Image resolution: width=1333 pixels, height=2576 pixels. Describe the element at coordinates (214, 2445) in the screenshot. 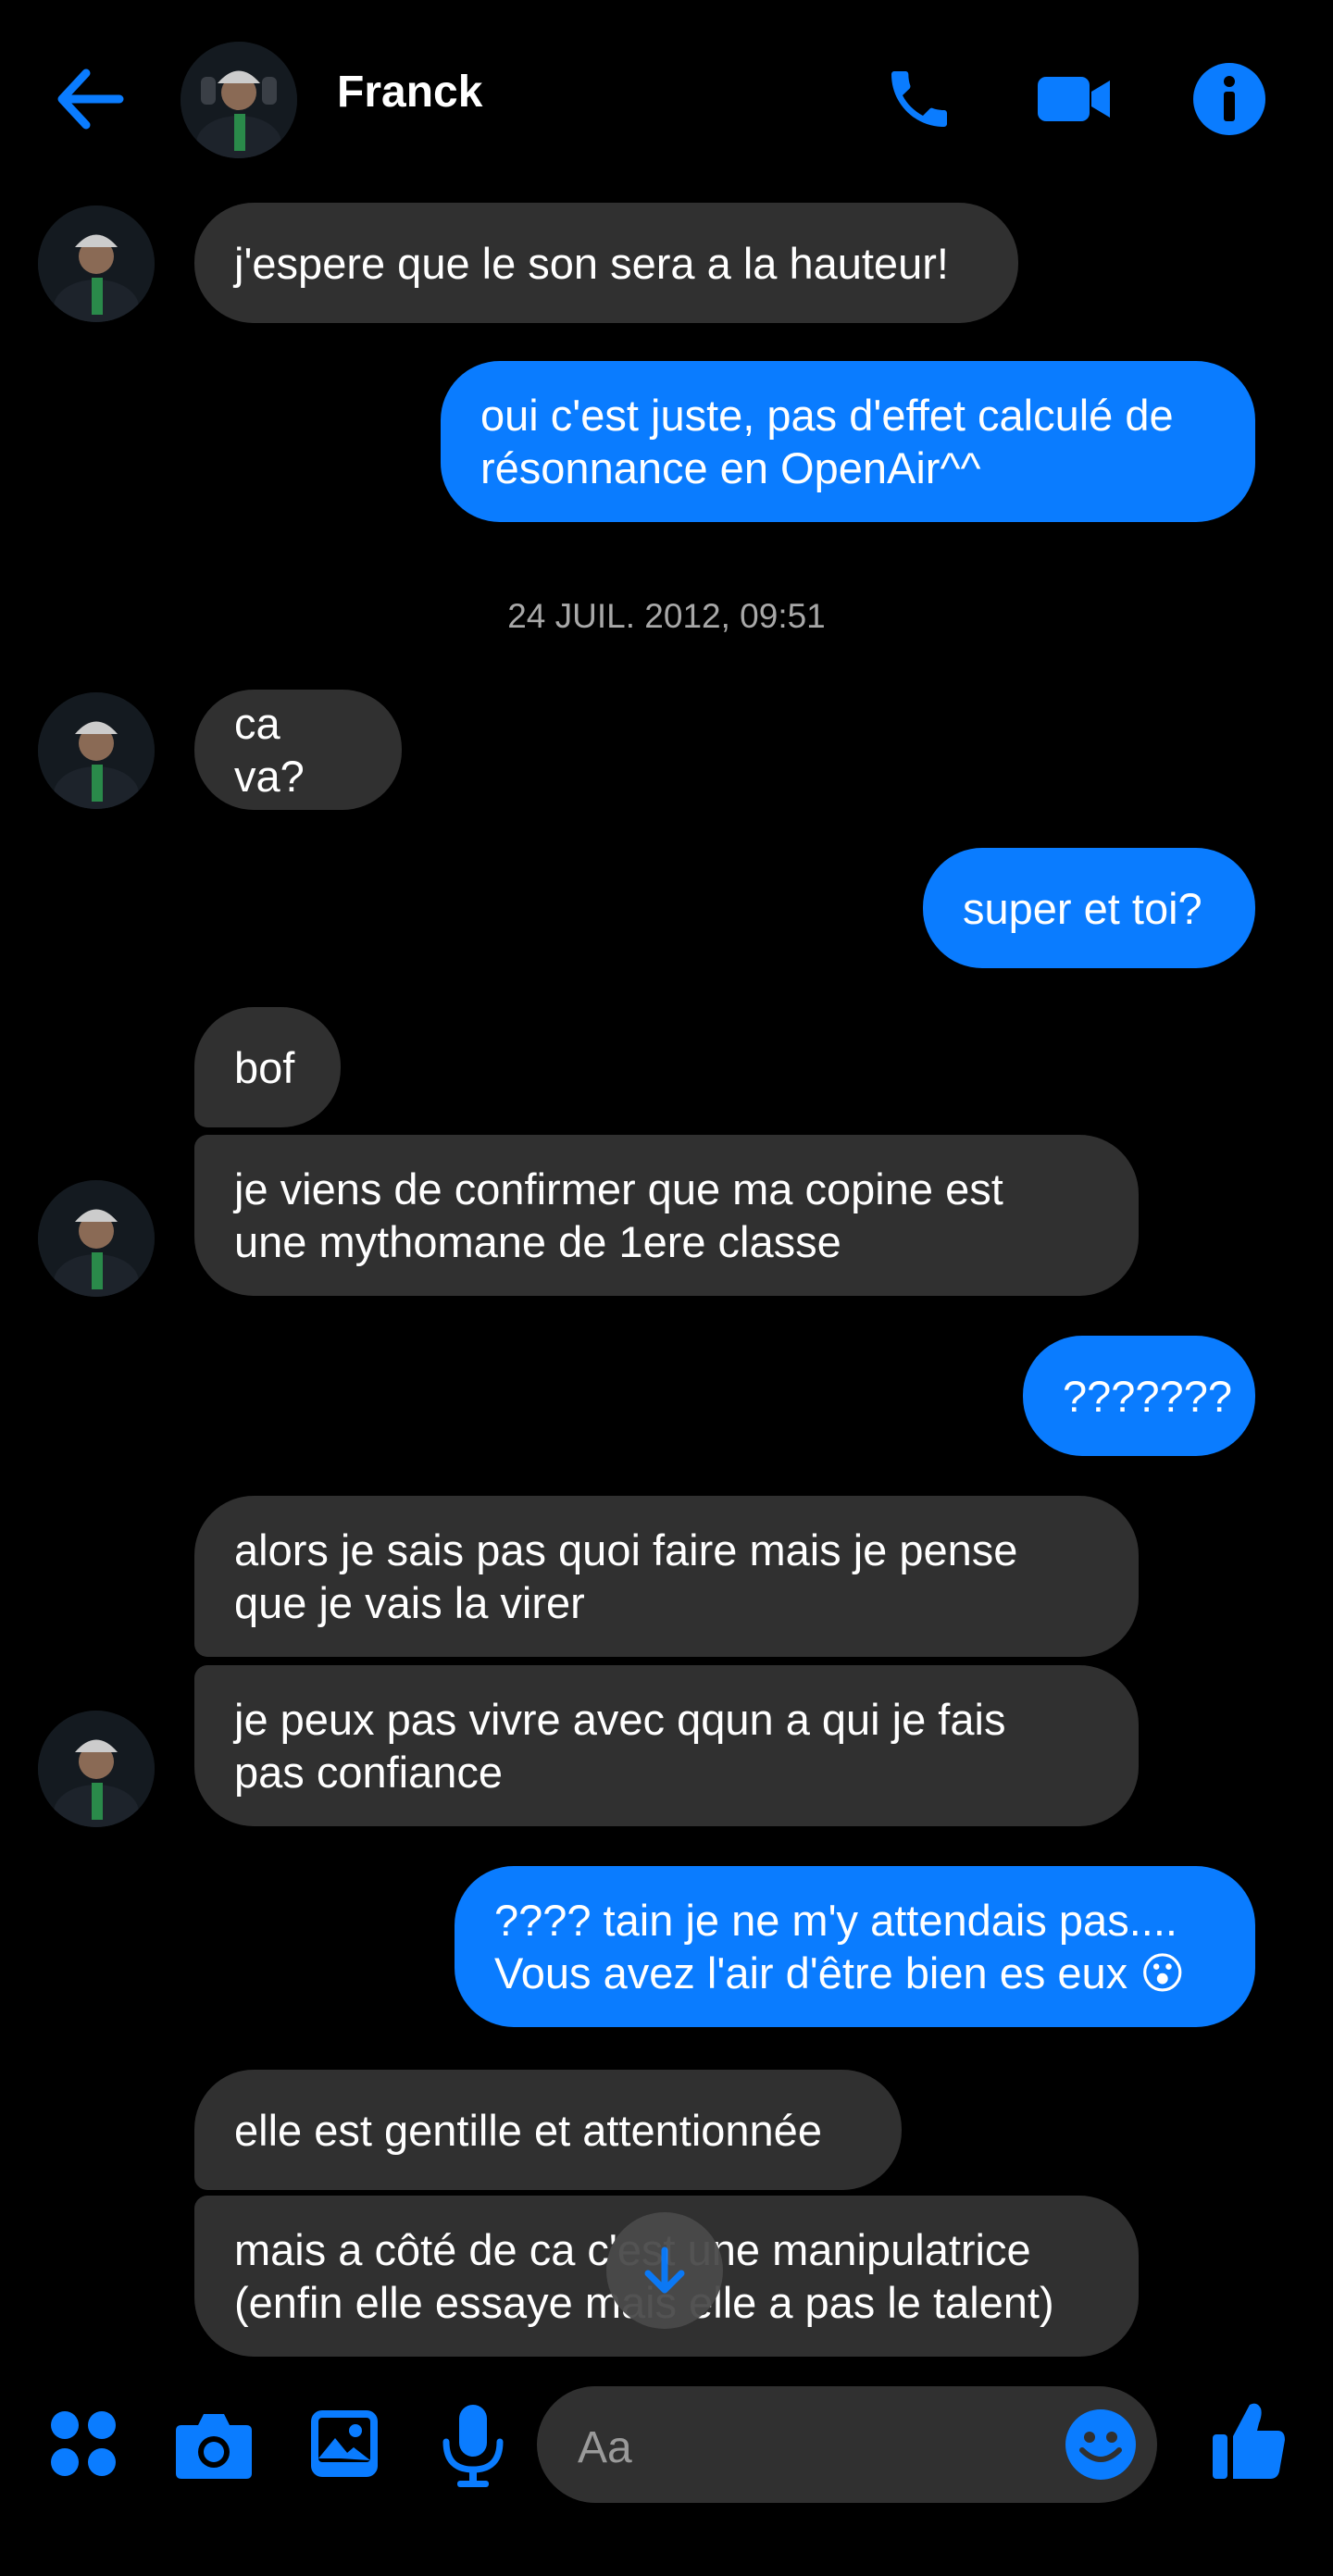

I see `camera-icon` at that location.